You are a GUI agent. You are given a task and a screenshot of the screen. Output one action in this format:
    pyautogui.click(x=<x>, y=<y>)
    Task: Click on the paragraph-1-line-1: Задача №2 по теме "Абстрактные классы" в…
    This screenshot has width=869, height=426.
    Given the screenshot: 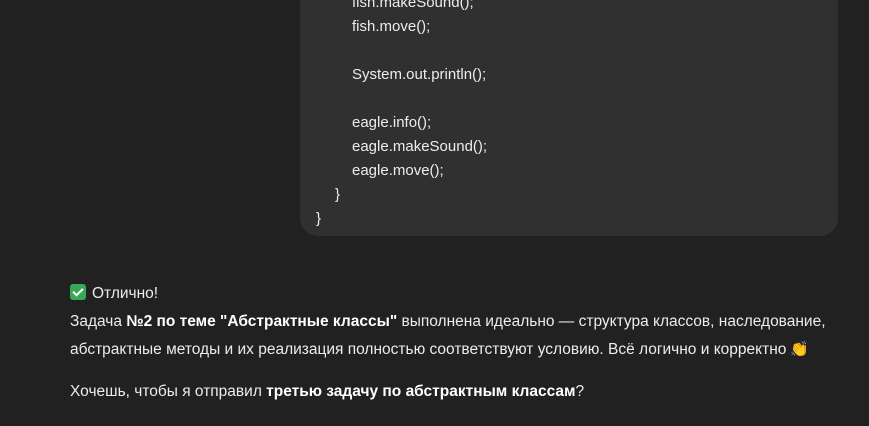 What is the action you would take?
    pyautogui.click(x=460, y=322)
    